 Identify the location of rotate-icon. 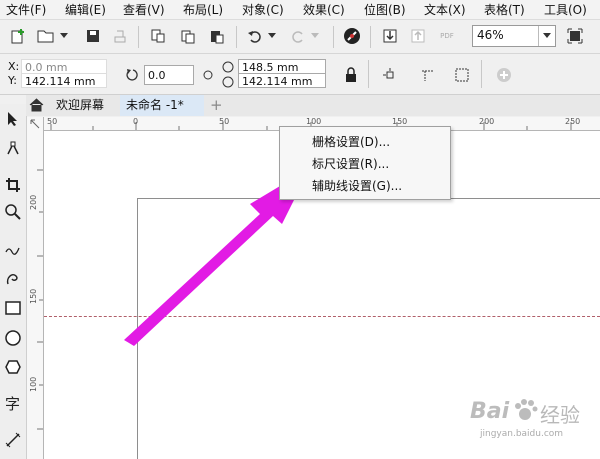
(132, 75).